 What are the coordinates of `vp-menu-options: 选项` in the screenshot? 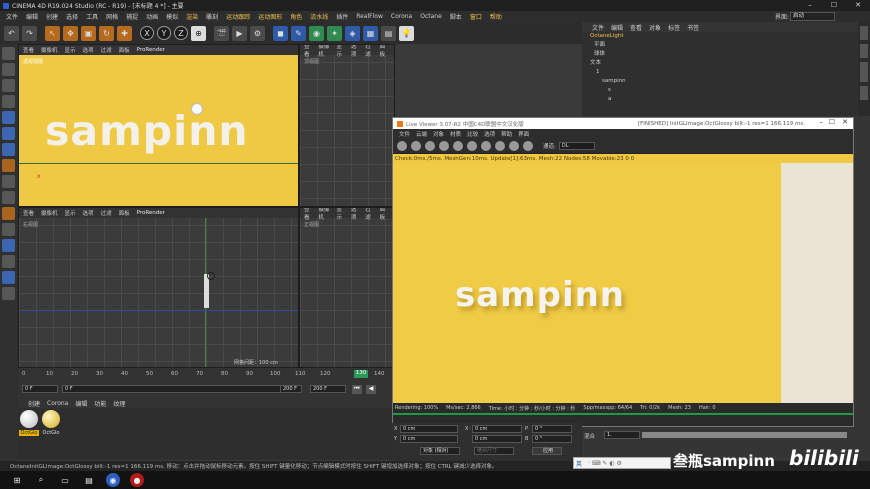 It's located at (88, 50).